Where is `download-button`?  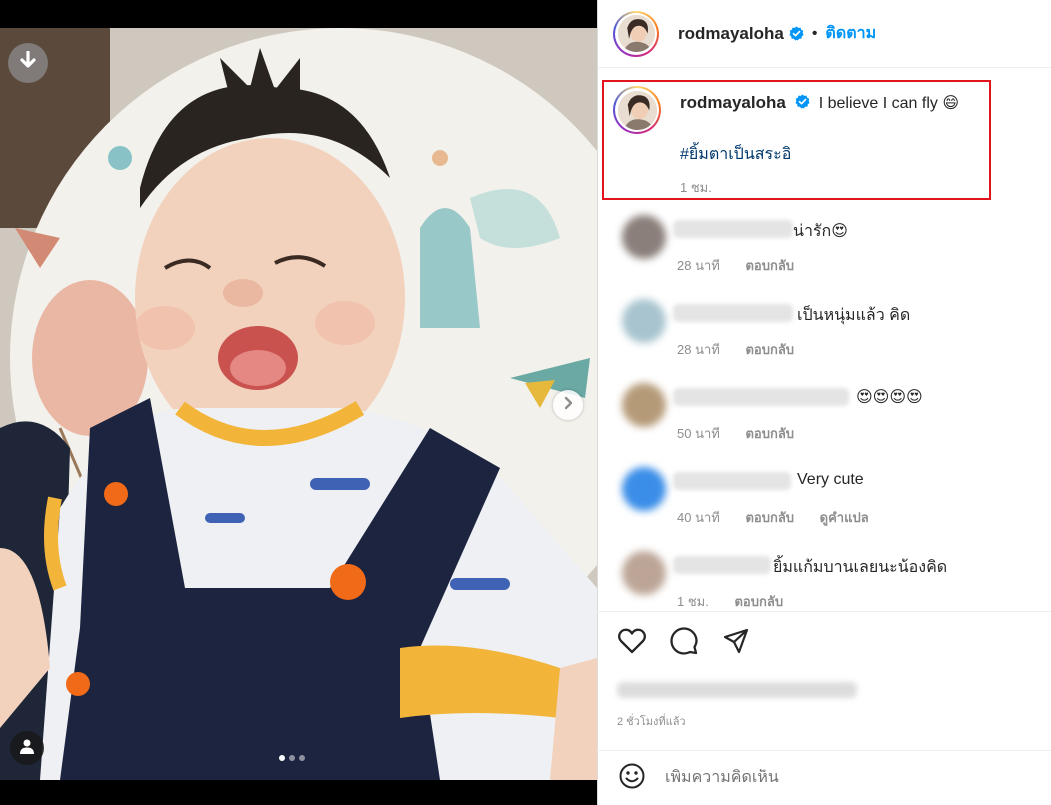
download-button is located at coordinates (28, 63).